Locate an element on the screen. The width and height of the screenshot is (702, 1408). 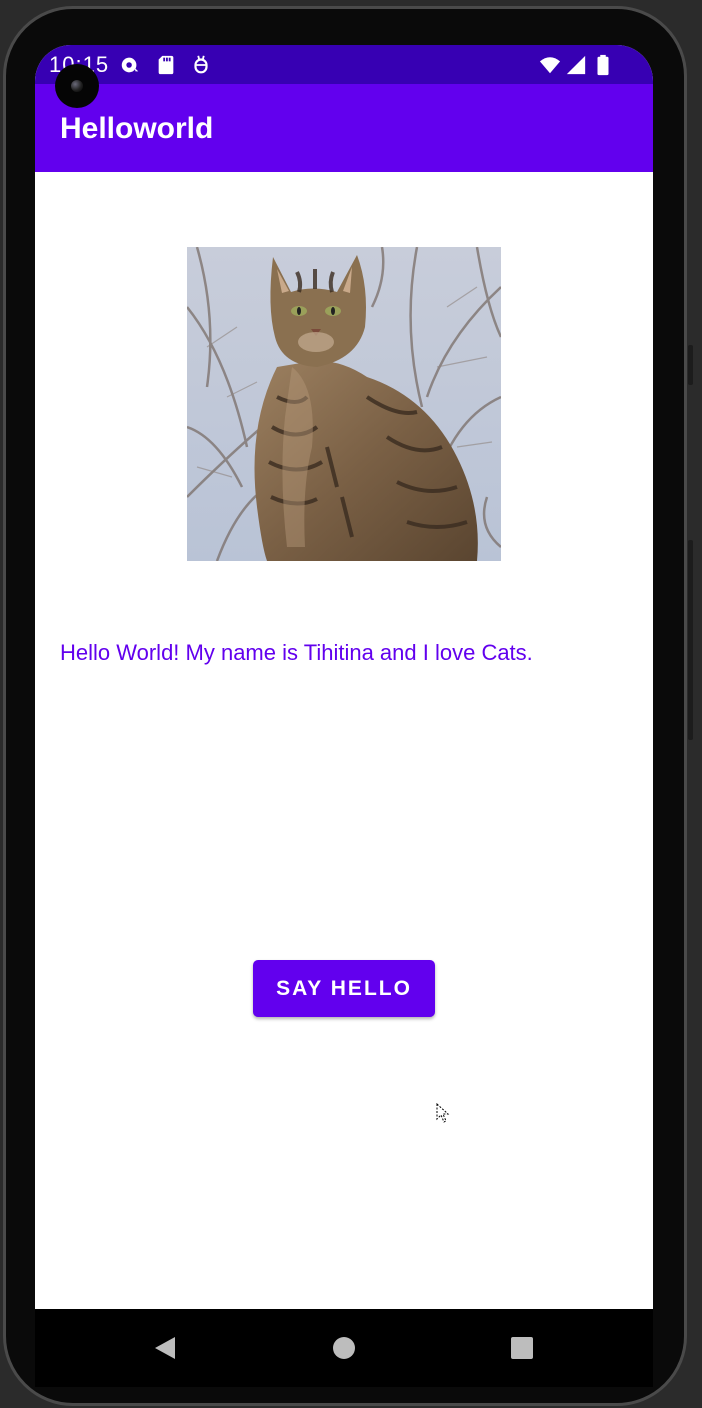
back-icon is located at coordinates (165, 1348).